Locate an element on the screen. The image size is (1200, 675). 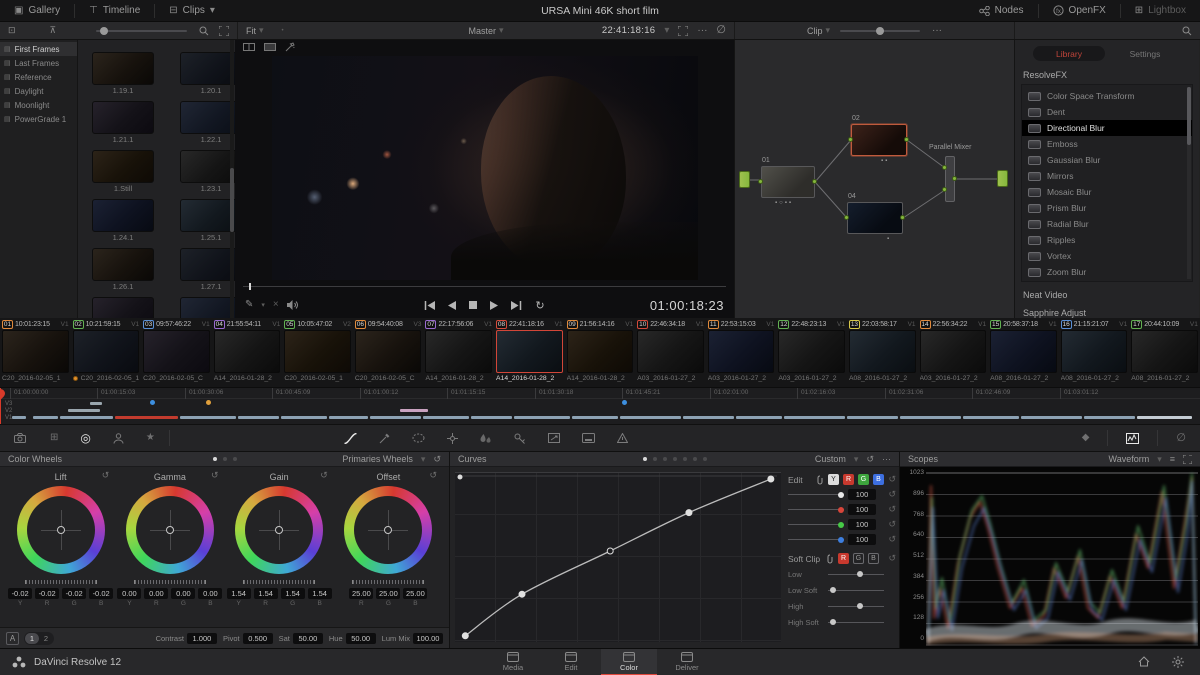
loop-button: ↻ is located at coordinates (539, 305).